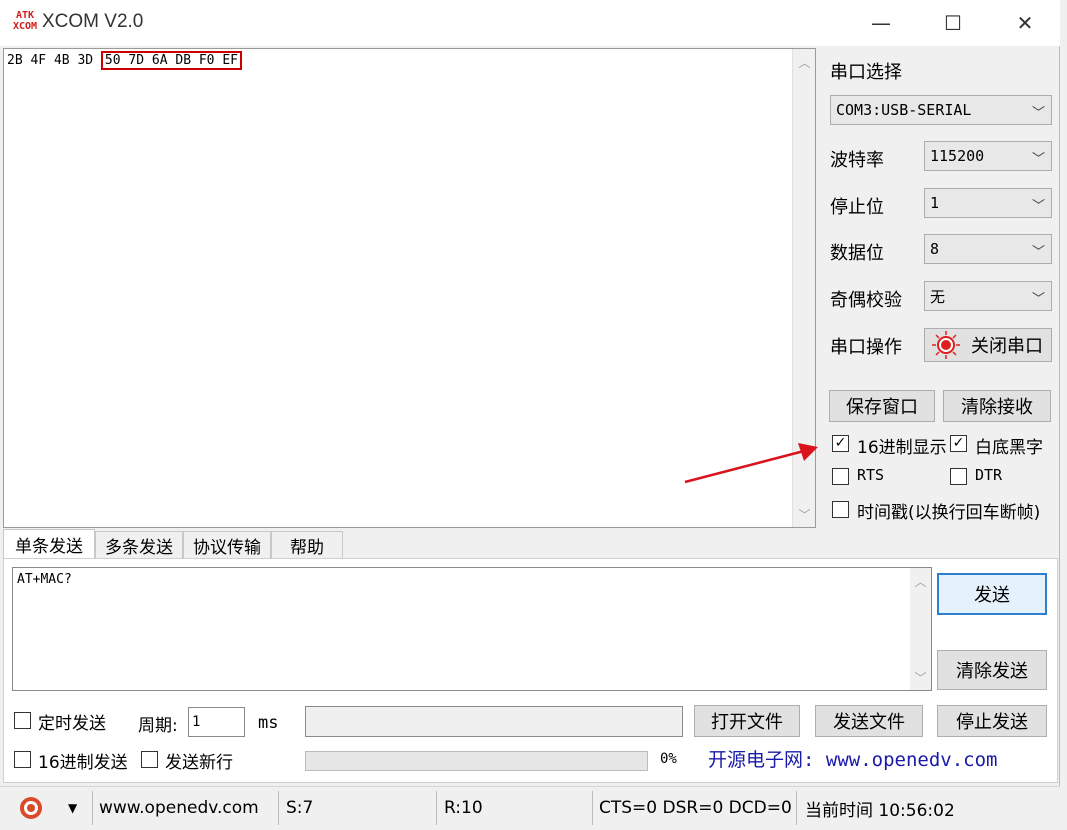 The height and width of the screenshot is (830, 1067). What do you see at coordinates (747, 721) in the screenshot?
I see `open-file-button: 打开文件` at bounding box center [747, 721].